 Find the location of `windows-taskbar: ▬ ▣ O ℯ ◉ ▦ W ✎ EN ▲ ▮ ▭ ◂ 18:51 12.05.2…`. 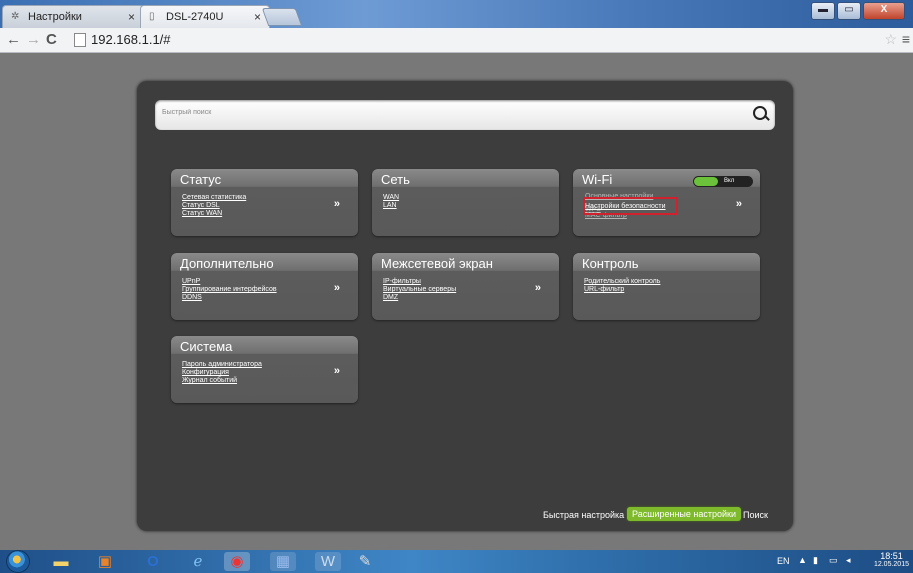

windows-taskbar: ▬ ▣ O ℯ ◉ ▦ W ✎ EN ▲ ▮ ▭ ◂ 18:51 12.05.2… is located at coordinates (456, 561).